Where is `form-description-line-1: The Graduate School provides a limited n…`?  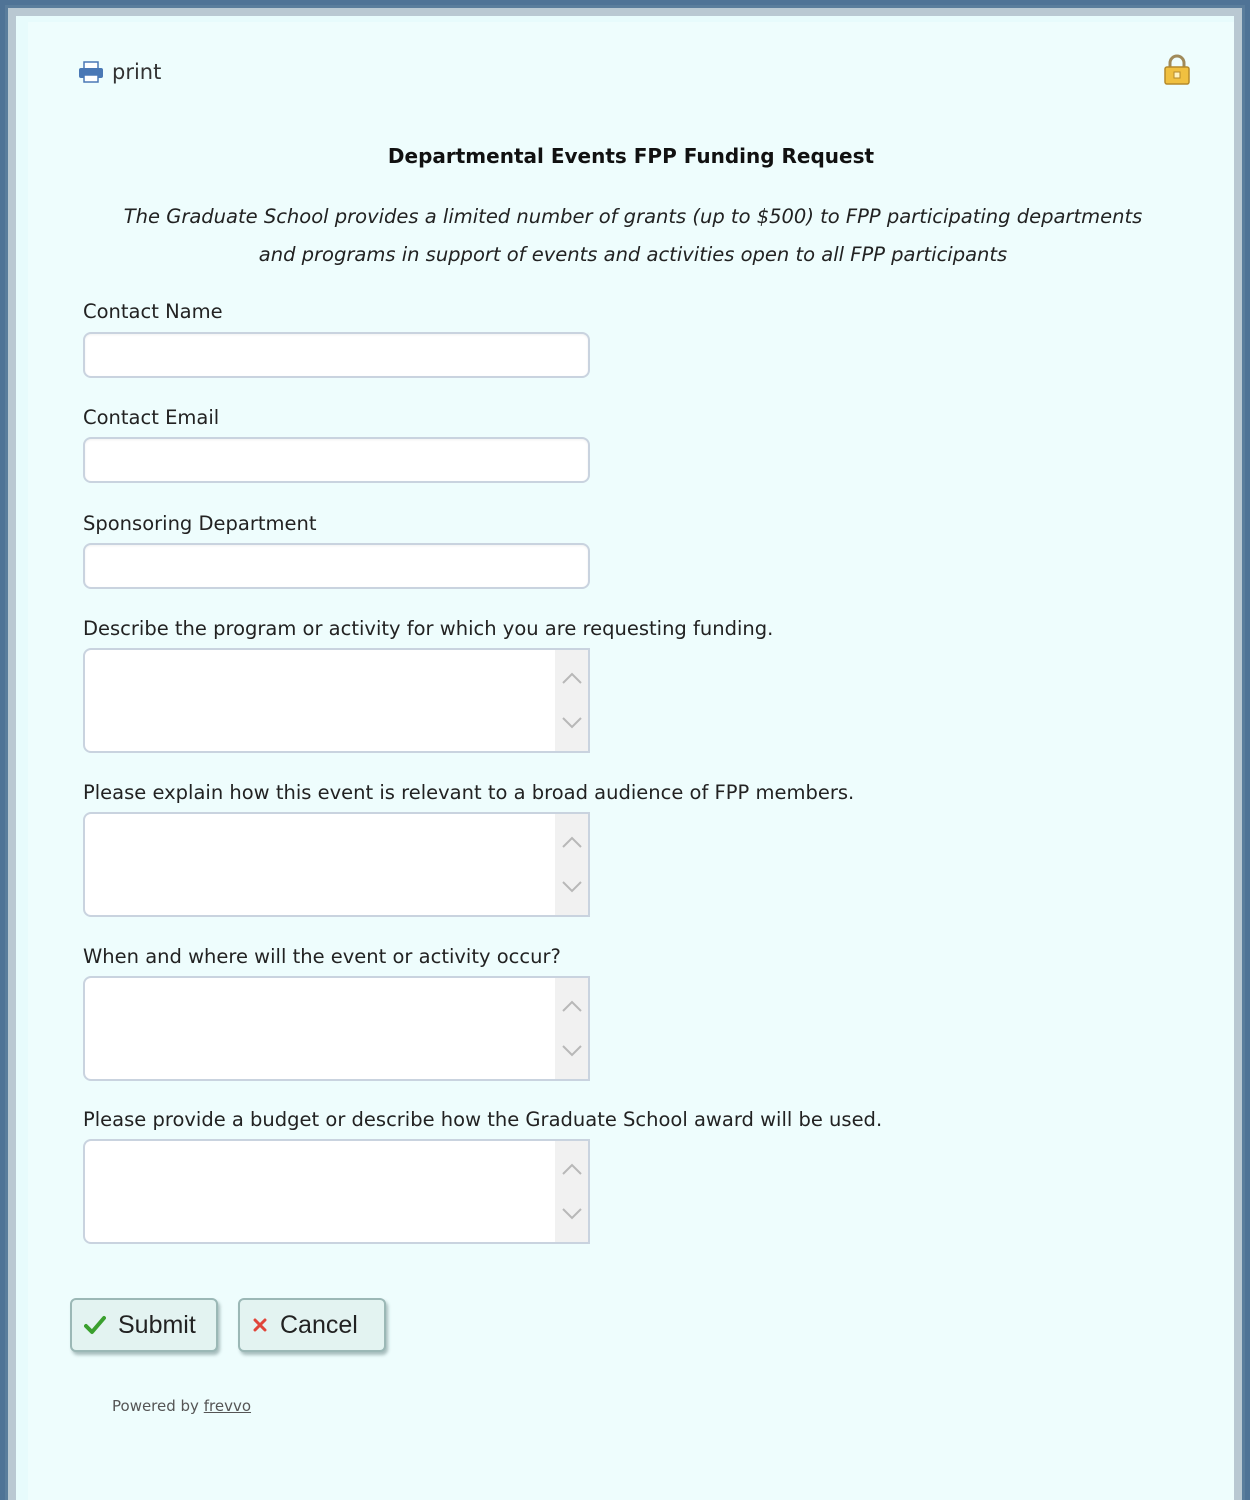
form-description-line-1: The Graduate School provides a limited n… is located at coordinates (633, 216).